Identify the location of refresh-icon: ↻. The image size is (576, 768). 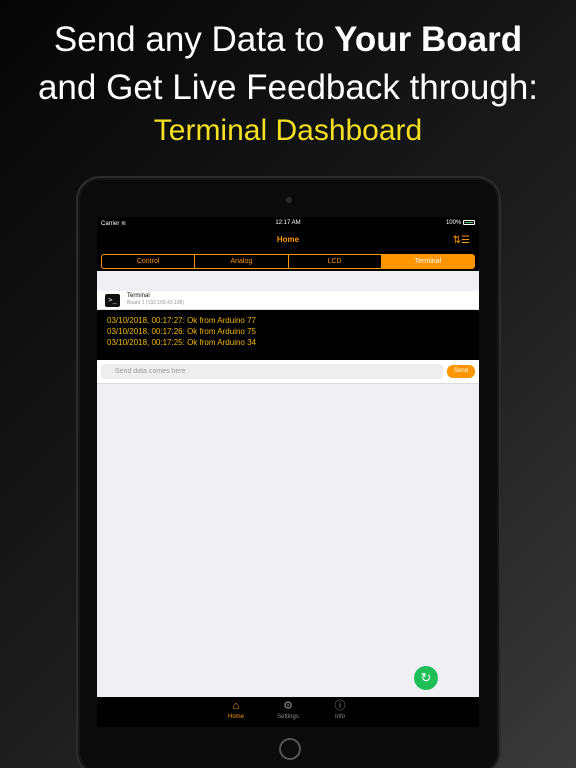
(426, 678).